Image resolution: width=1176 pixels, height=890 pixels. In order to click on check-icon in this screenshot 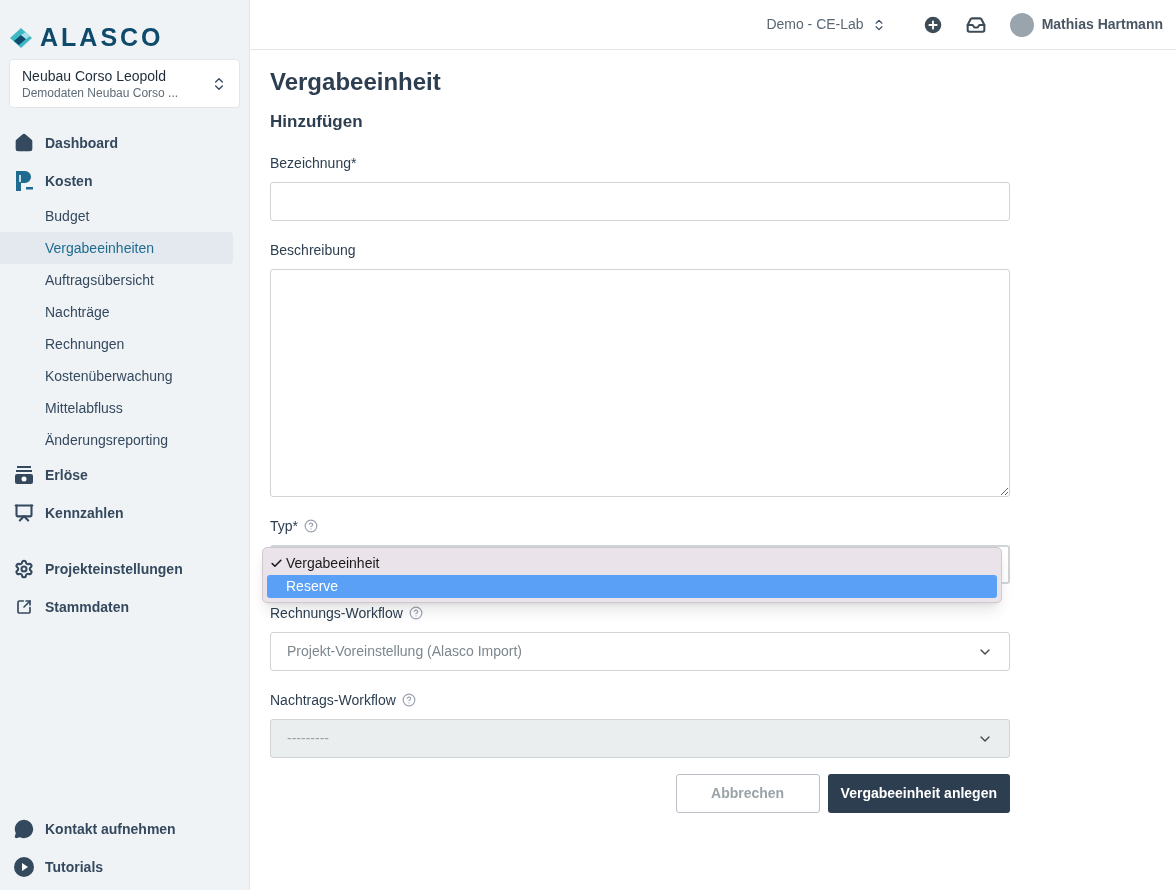, I will do `click(276, 563)`.